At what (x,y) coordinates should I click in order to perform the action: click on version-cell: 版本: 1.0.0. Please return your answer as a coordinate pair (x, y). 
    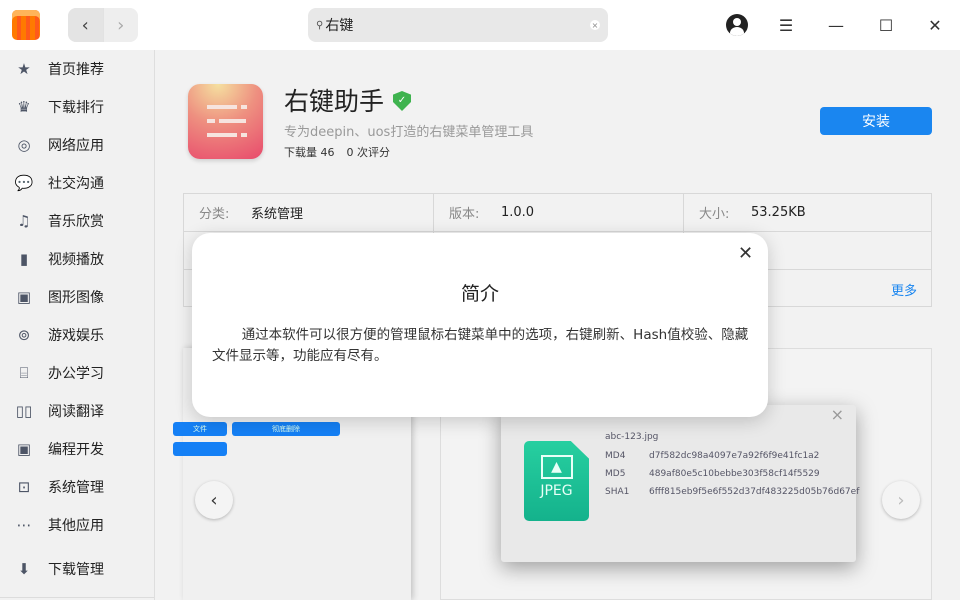
    Looking at the image, I should click on (559, 213).